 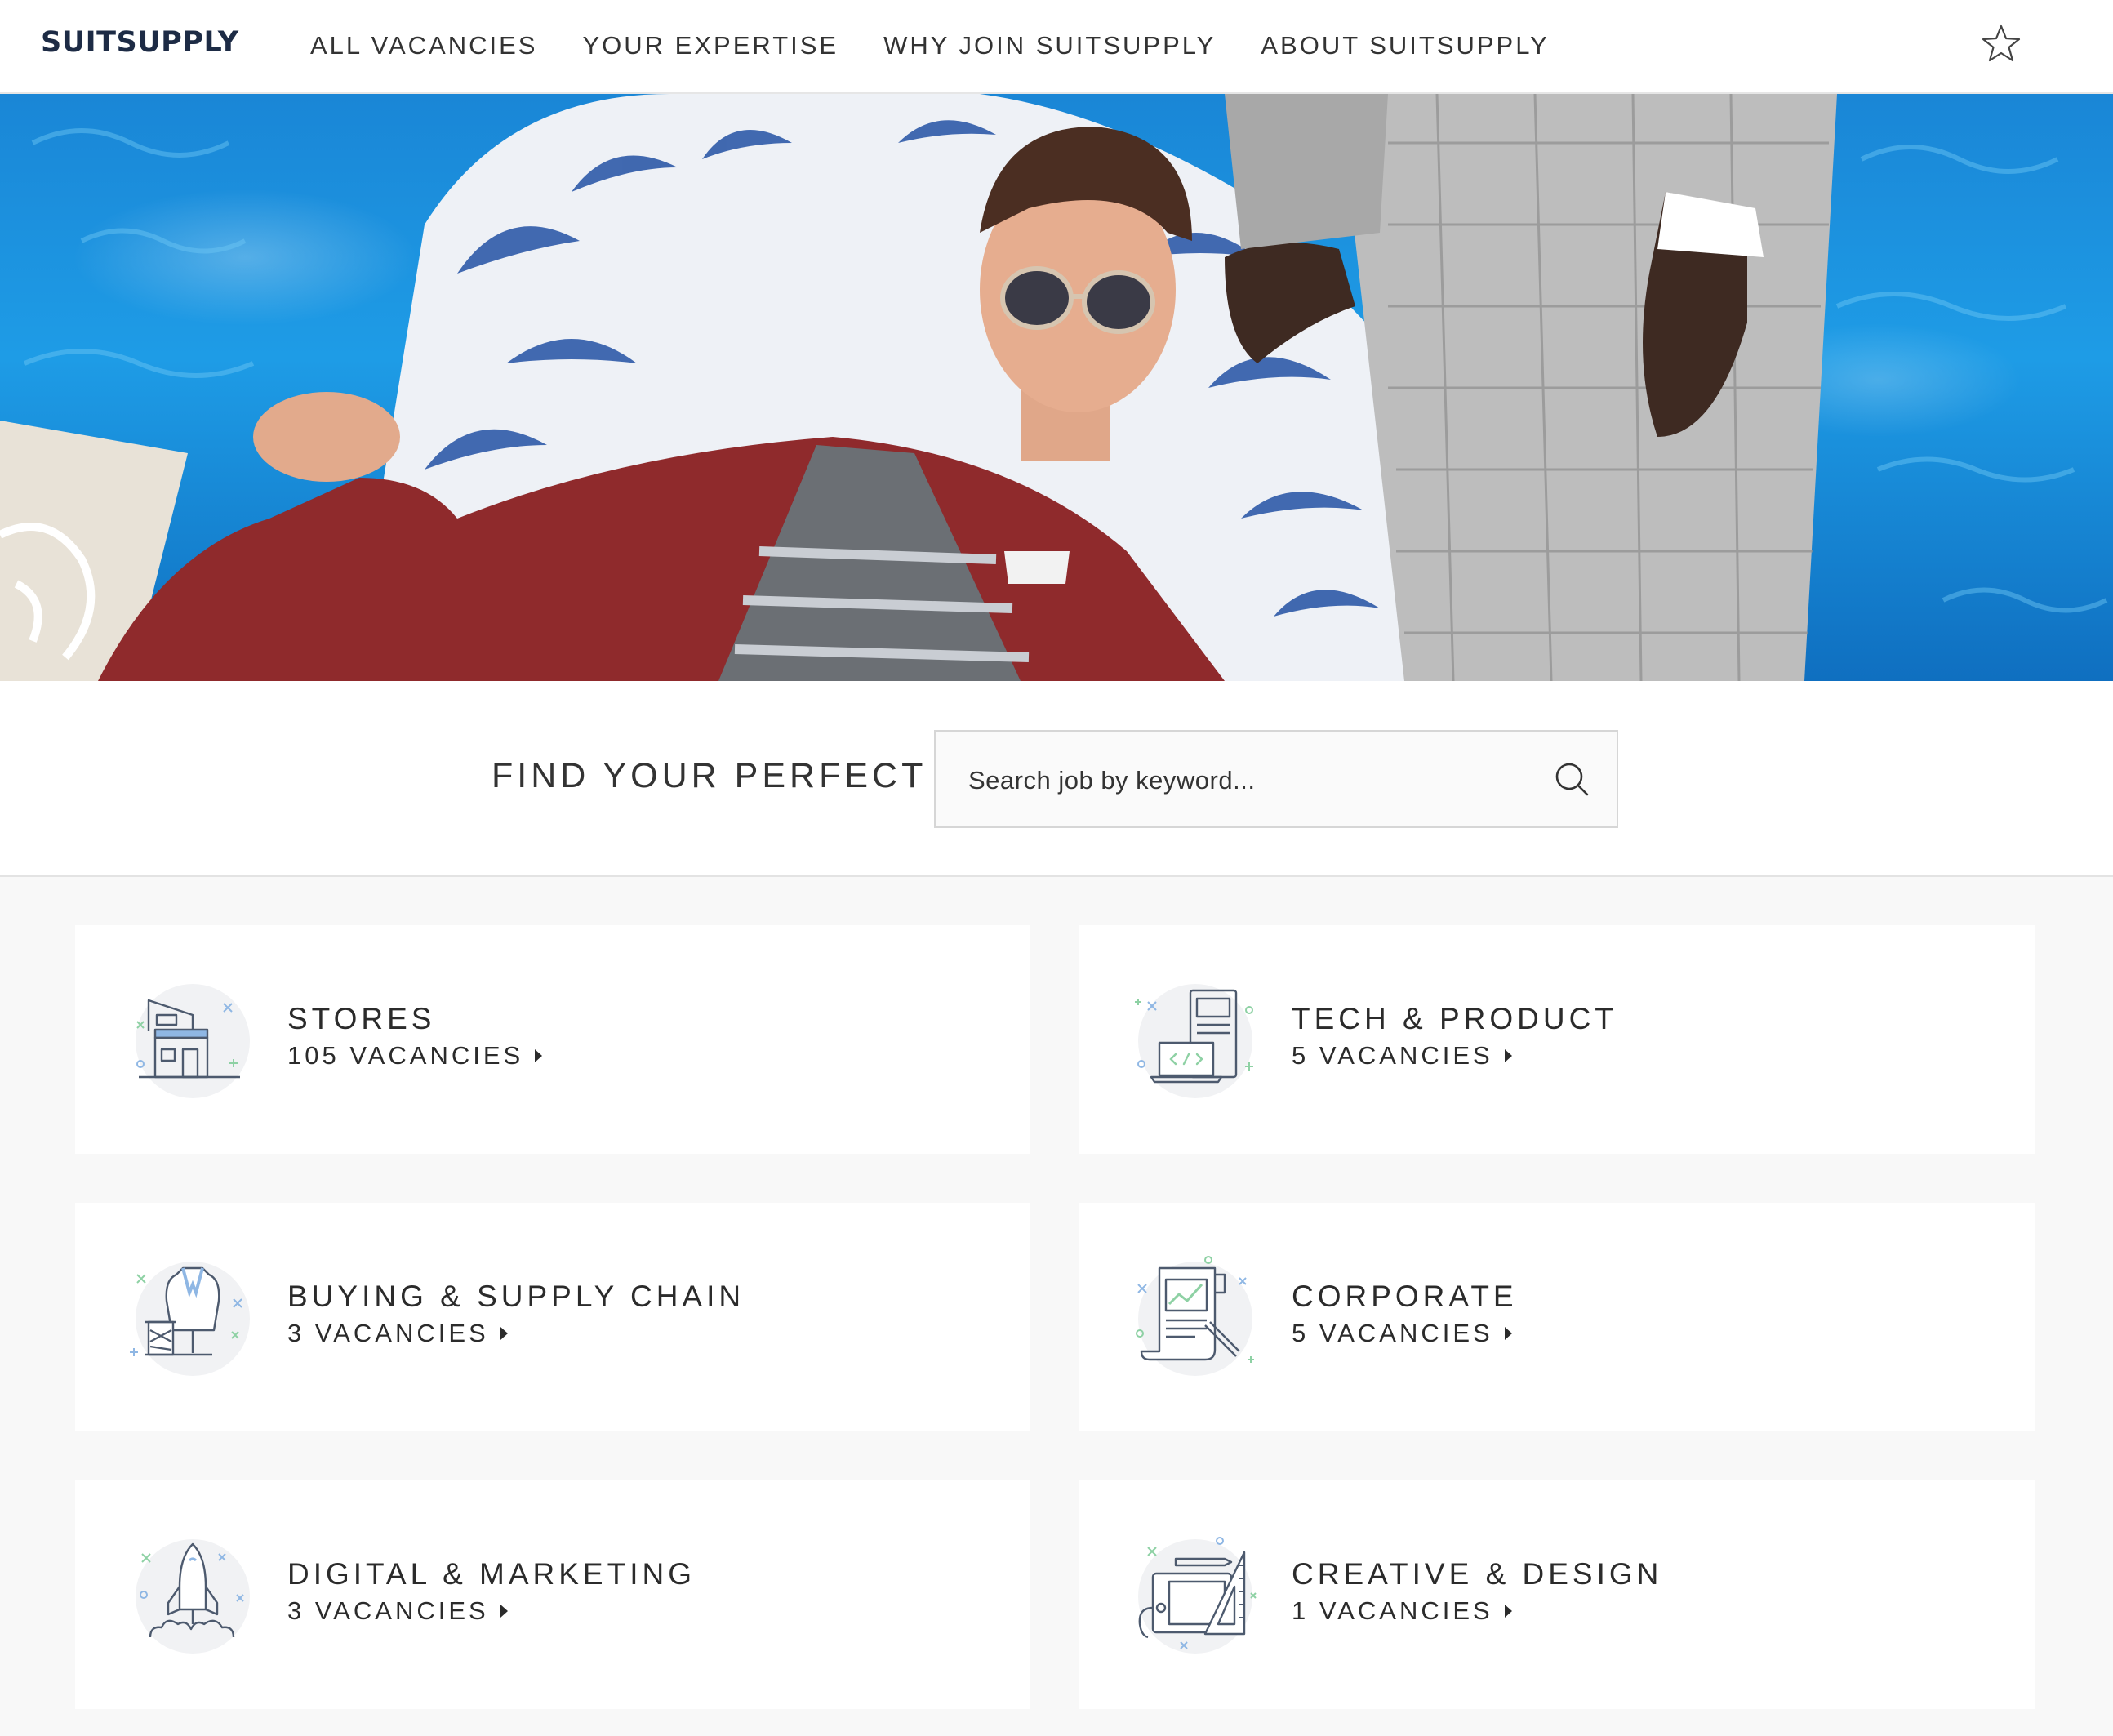 I want to click on vacancy-count-link: 105 VACANCIES, so click(x=415, y=1056).